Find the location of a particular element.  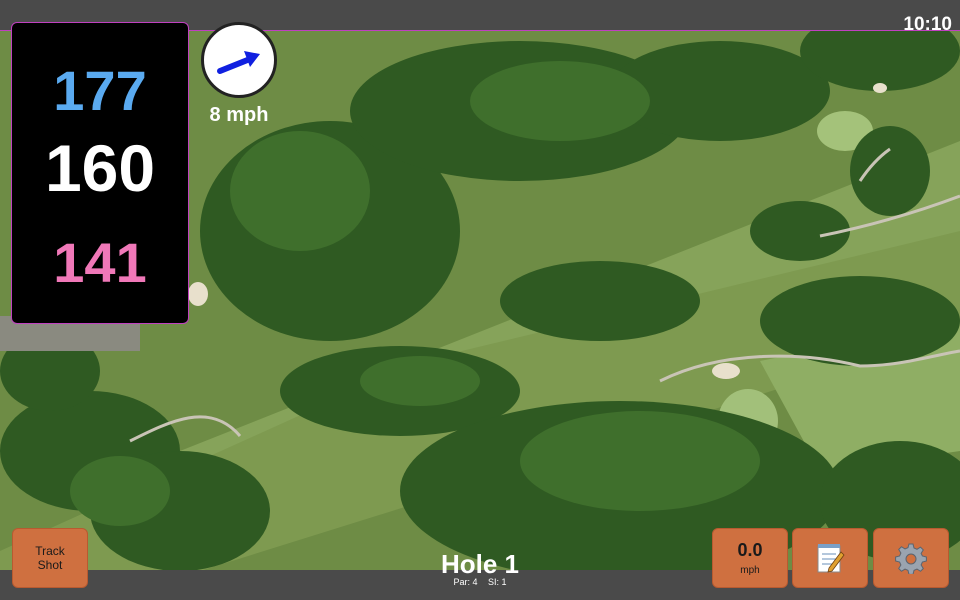

front-distance: 141 is located at coordinates (100, 262).